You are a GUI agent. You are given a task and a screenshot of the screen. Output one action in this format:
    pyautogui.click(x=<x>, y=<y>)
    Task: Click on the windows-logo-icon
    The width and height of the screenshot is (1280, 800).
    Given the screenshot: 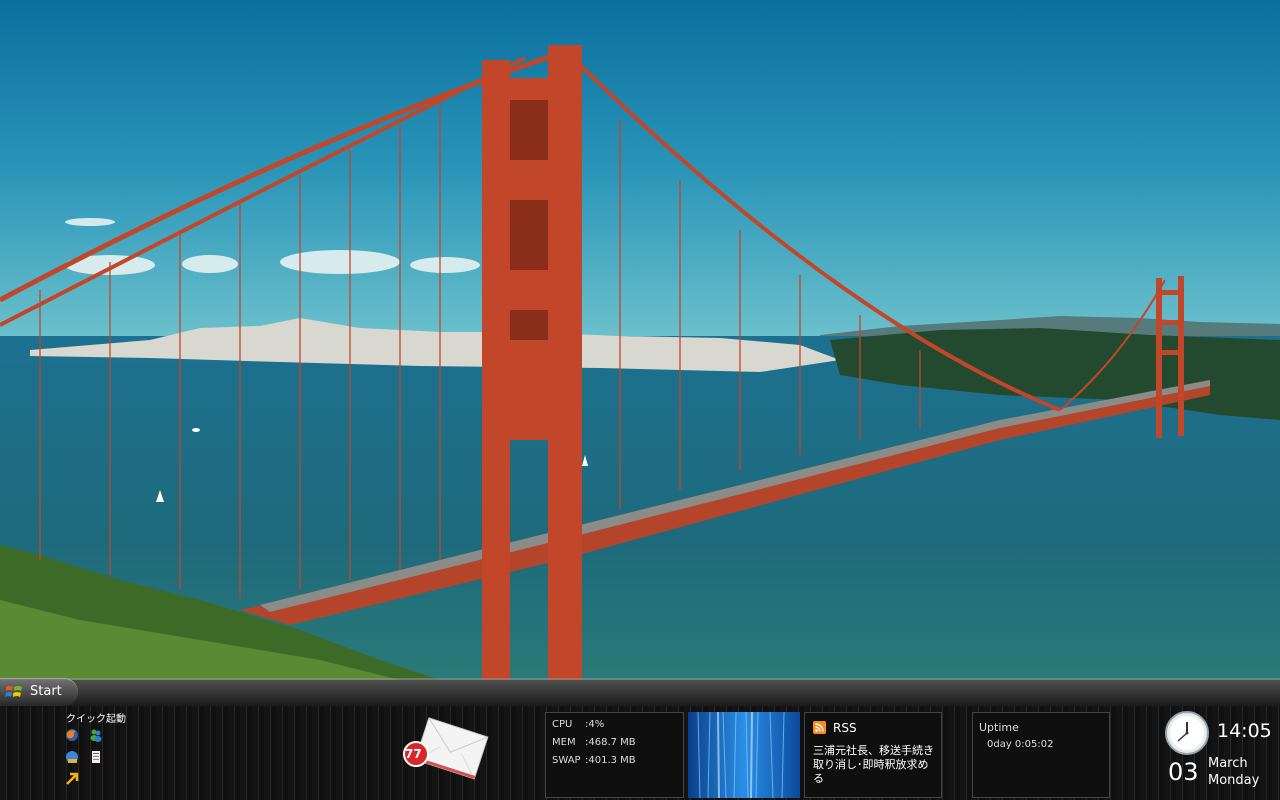 What is the action you would take?
    pyautogui.click(x=13, y=691)
    